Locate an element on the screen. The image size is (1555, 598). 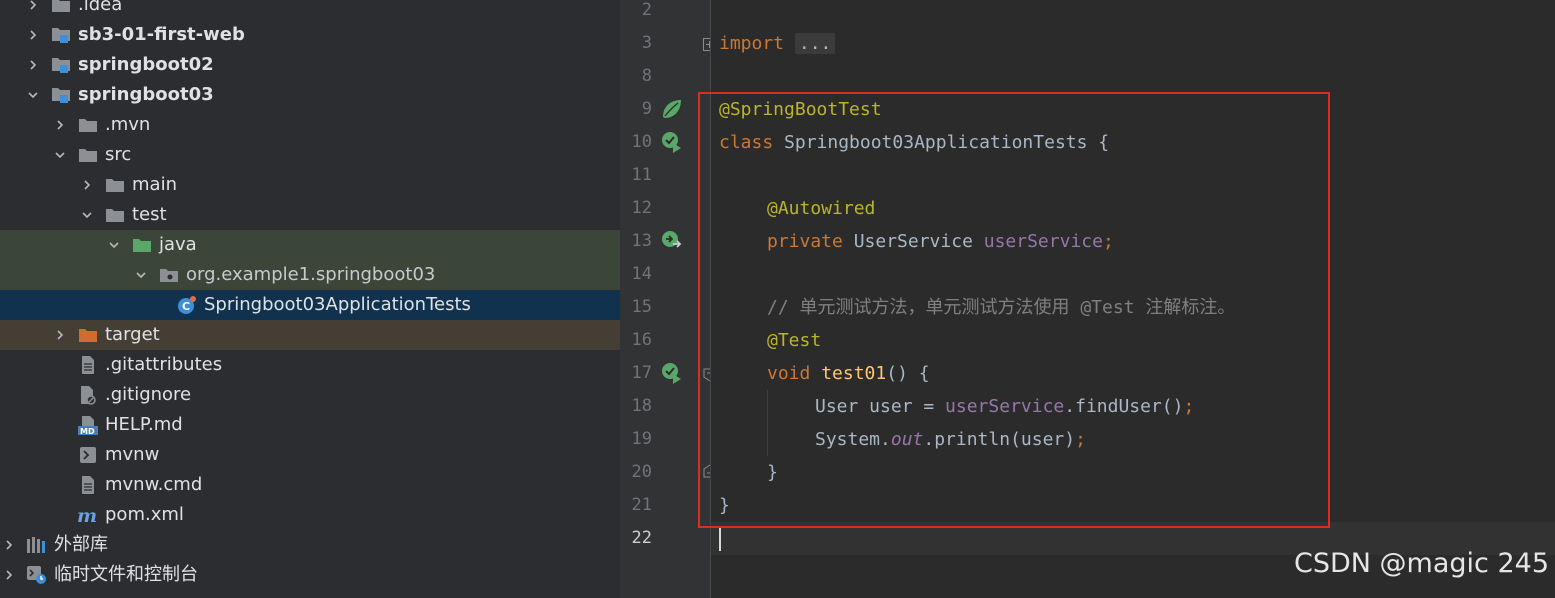
line-number: 2 is located at coordinates (646, 10).